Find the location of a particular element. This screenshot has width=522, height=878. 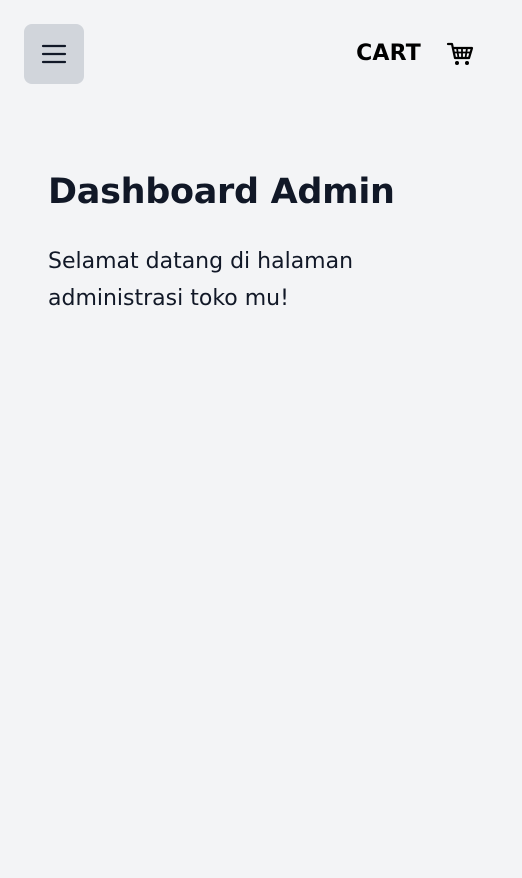

menu-icon is located at coordinates (54, 54).